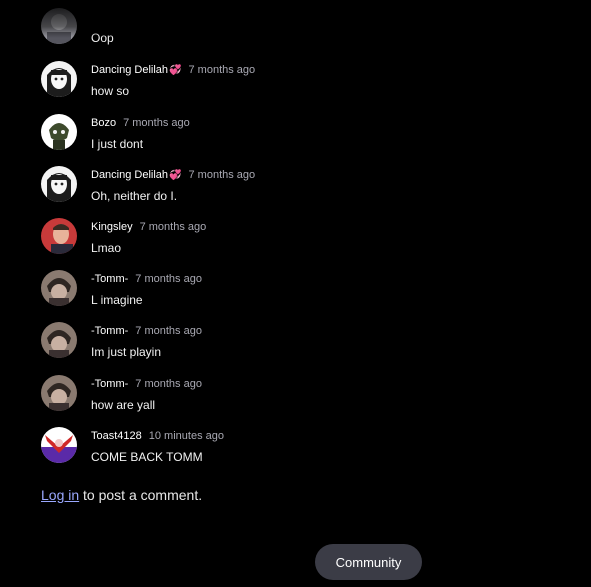 This screenshot has height=587, width=591. What do you see at coordinates (301, 81) in the screenshot?
I see `comment-item: Dancing Delilah💞 7 months ago how so` at bounding box center [301, 81].